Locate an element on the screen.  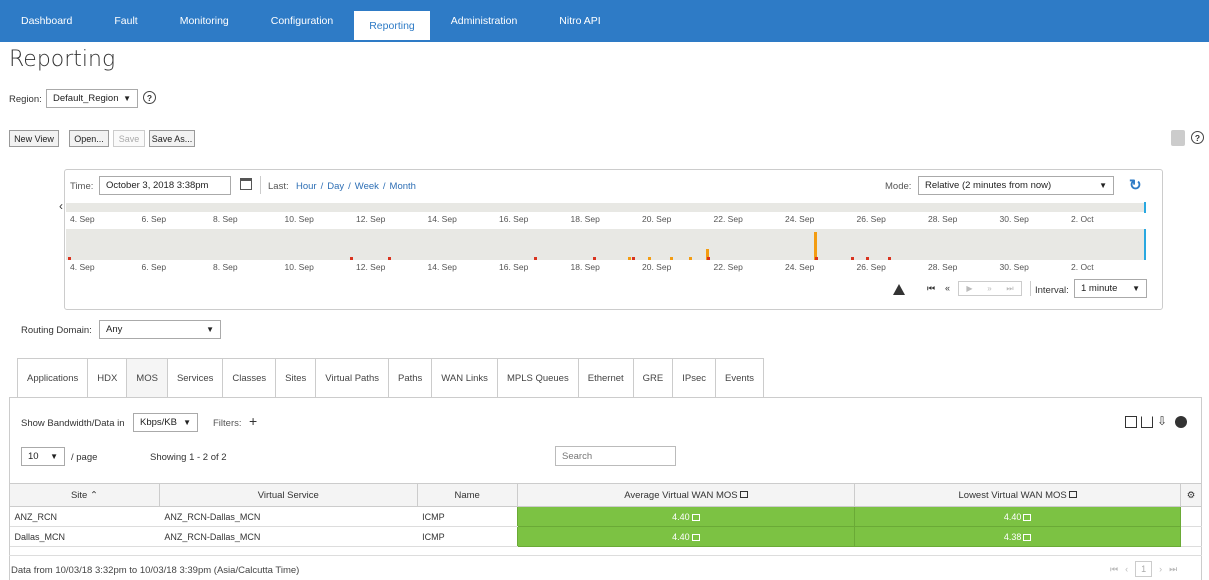
last-month-link: Month is located at coordinates (403, 186).